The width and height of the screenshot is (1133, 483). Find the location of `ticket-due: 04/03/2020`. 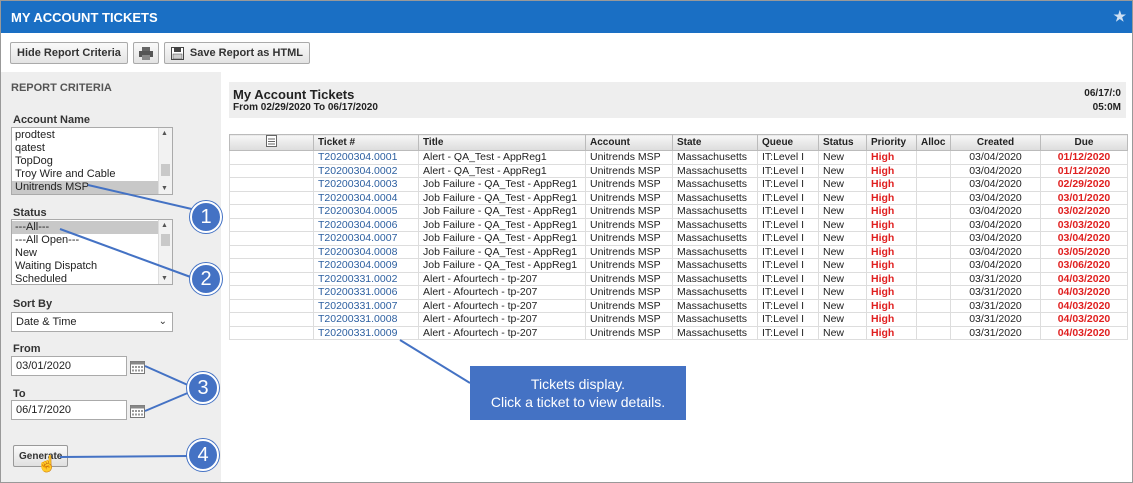

ticket-due: 04/03/2020 is located at coordinates (1084, 292).